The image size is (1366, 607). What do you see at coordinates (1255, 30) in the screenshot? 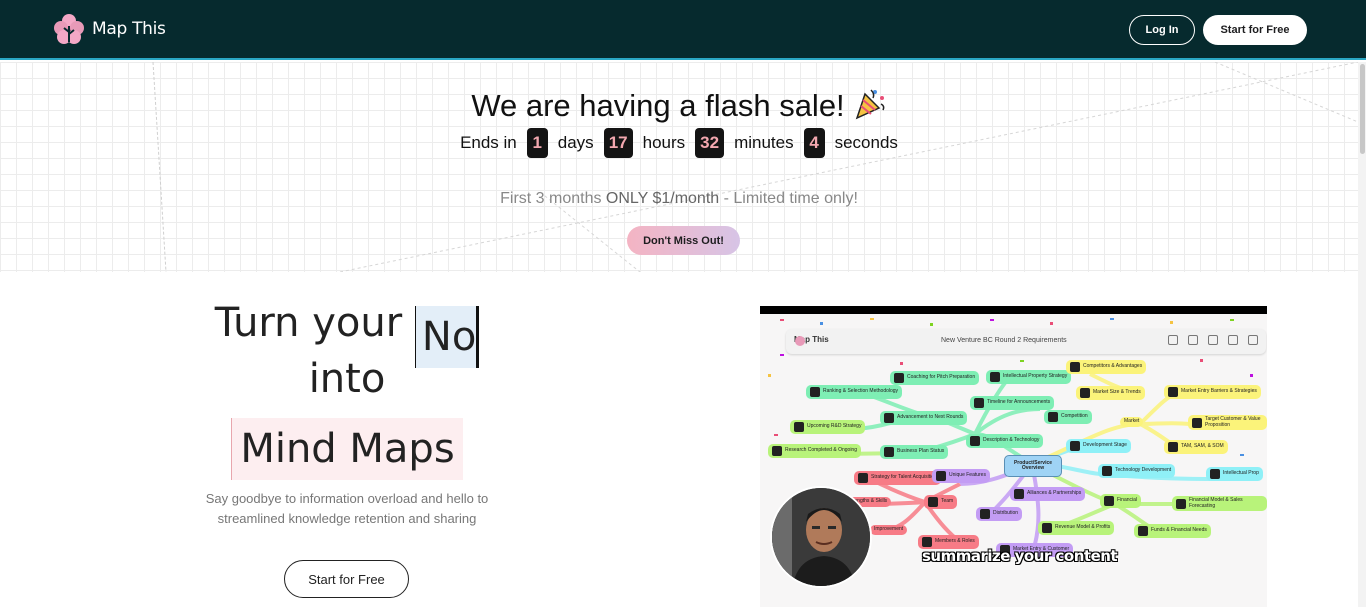
I see `nav-start-free-button: Start for Free` at bounding box center [1255, 30].